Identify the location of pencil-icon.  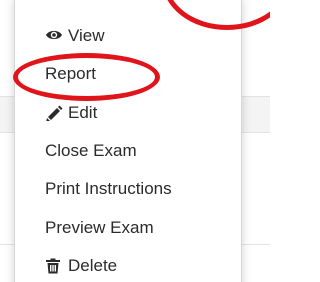
(55, 113).